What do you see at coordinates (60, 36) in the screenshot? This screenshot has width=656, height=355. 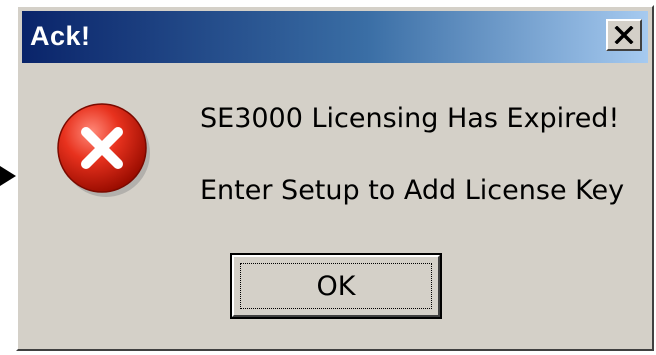 I see `dialog-title: Ack!` at bounding box center [60, 36].